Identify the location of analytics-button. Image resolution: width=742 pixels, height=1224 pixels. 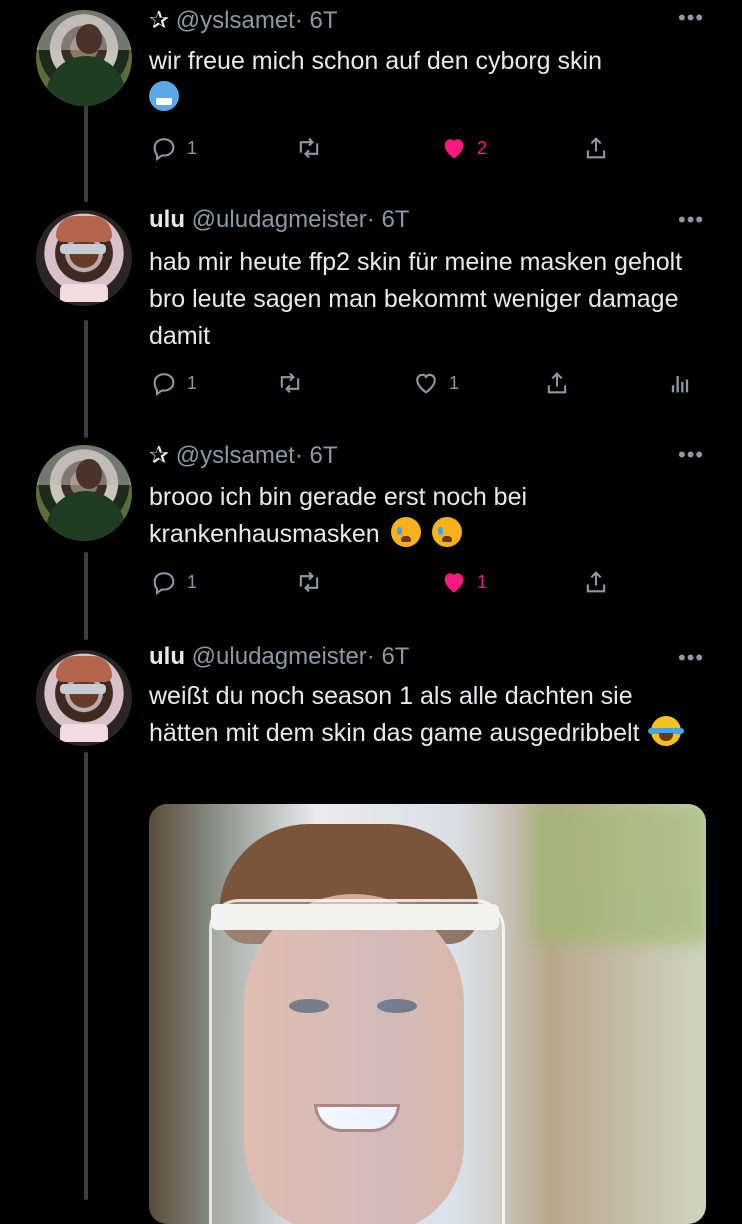
(680, 383).